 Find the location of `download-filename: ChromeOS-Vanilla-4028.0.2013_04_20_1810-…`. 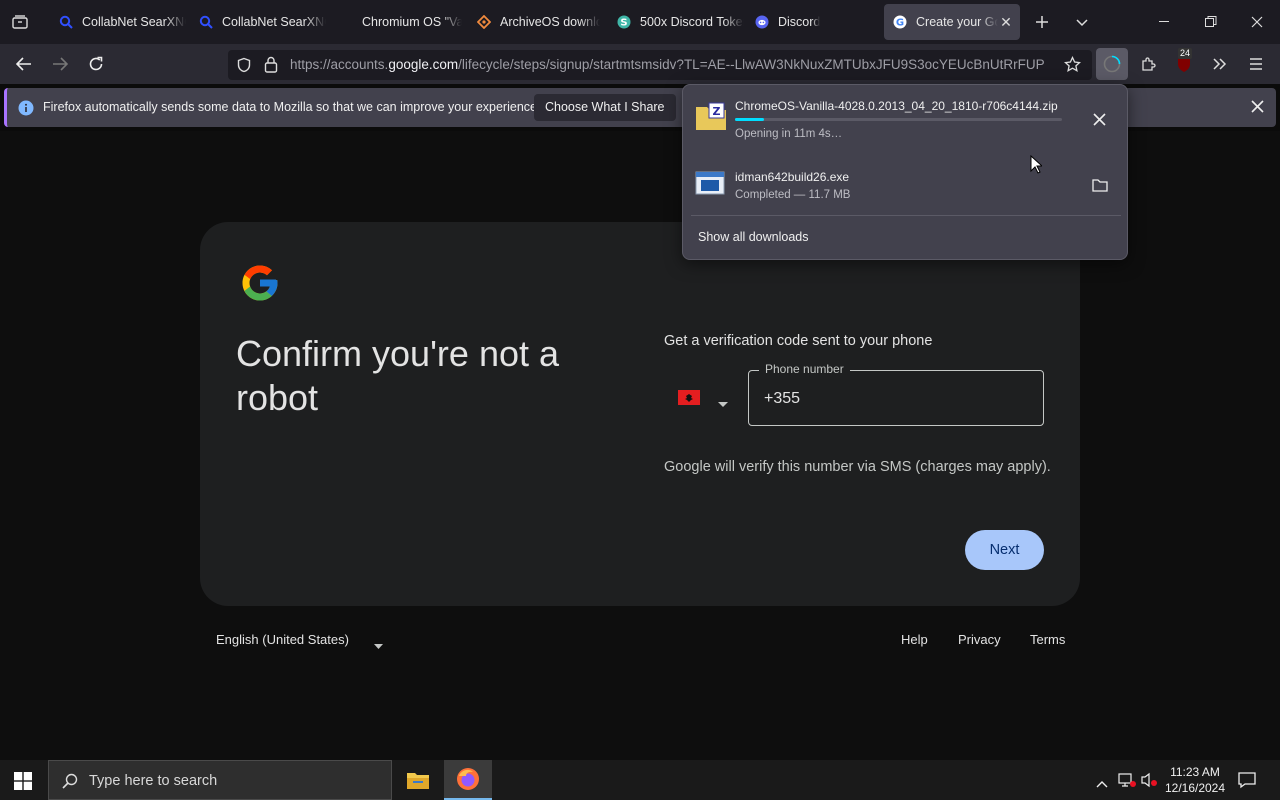

download-filename: ChromeOS-Vanilla-4028.0.2013_04_20_1810-… is located at coordinates (896, 106).